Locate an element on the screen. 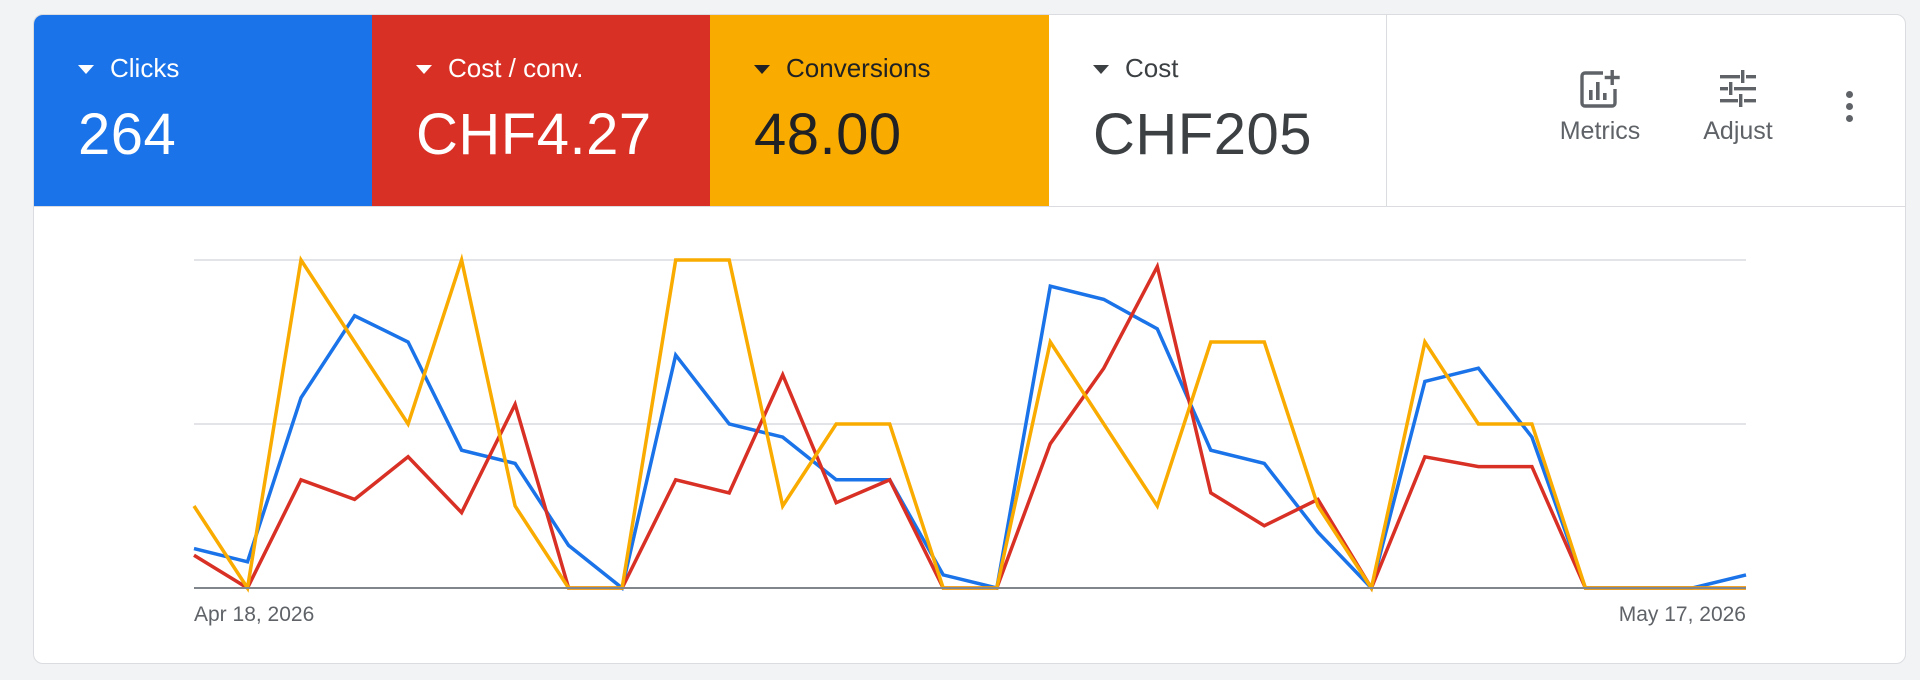 The image size is (1920, 680). metric-label-text: Clicks is located at coordinates (145, 68).